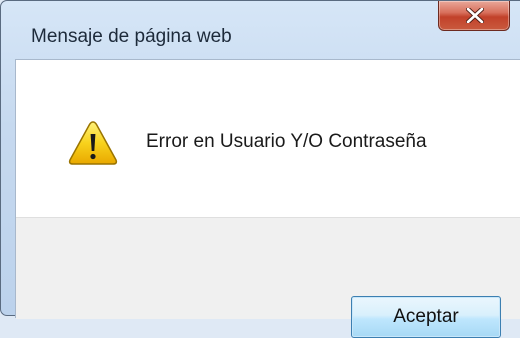 The height and width of the screenshot is (338, 520). I want to click on error-message: Error en Usuario Y/O Contraseña, so click(286, 141).